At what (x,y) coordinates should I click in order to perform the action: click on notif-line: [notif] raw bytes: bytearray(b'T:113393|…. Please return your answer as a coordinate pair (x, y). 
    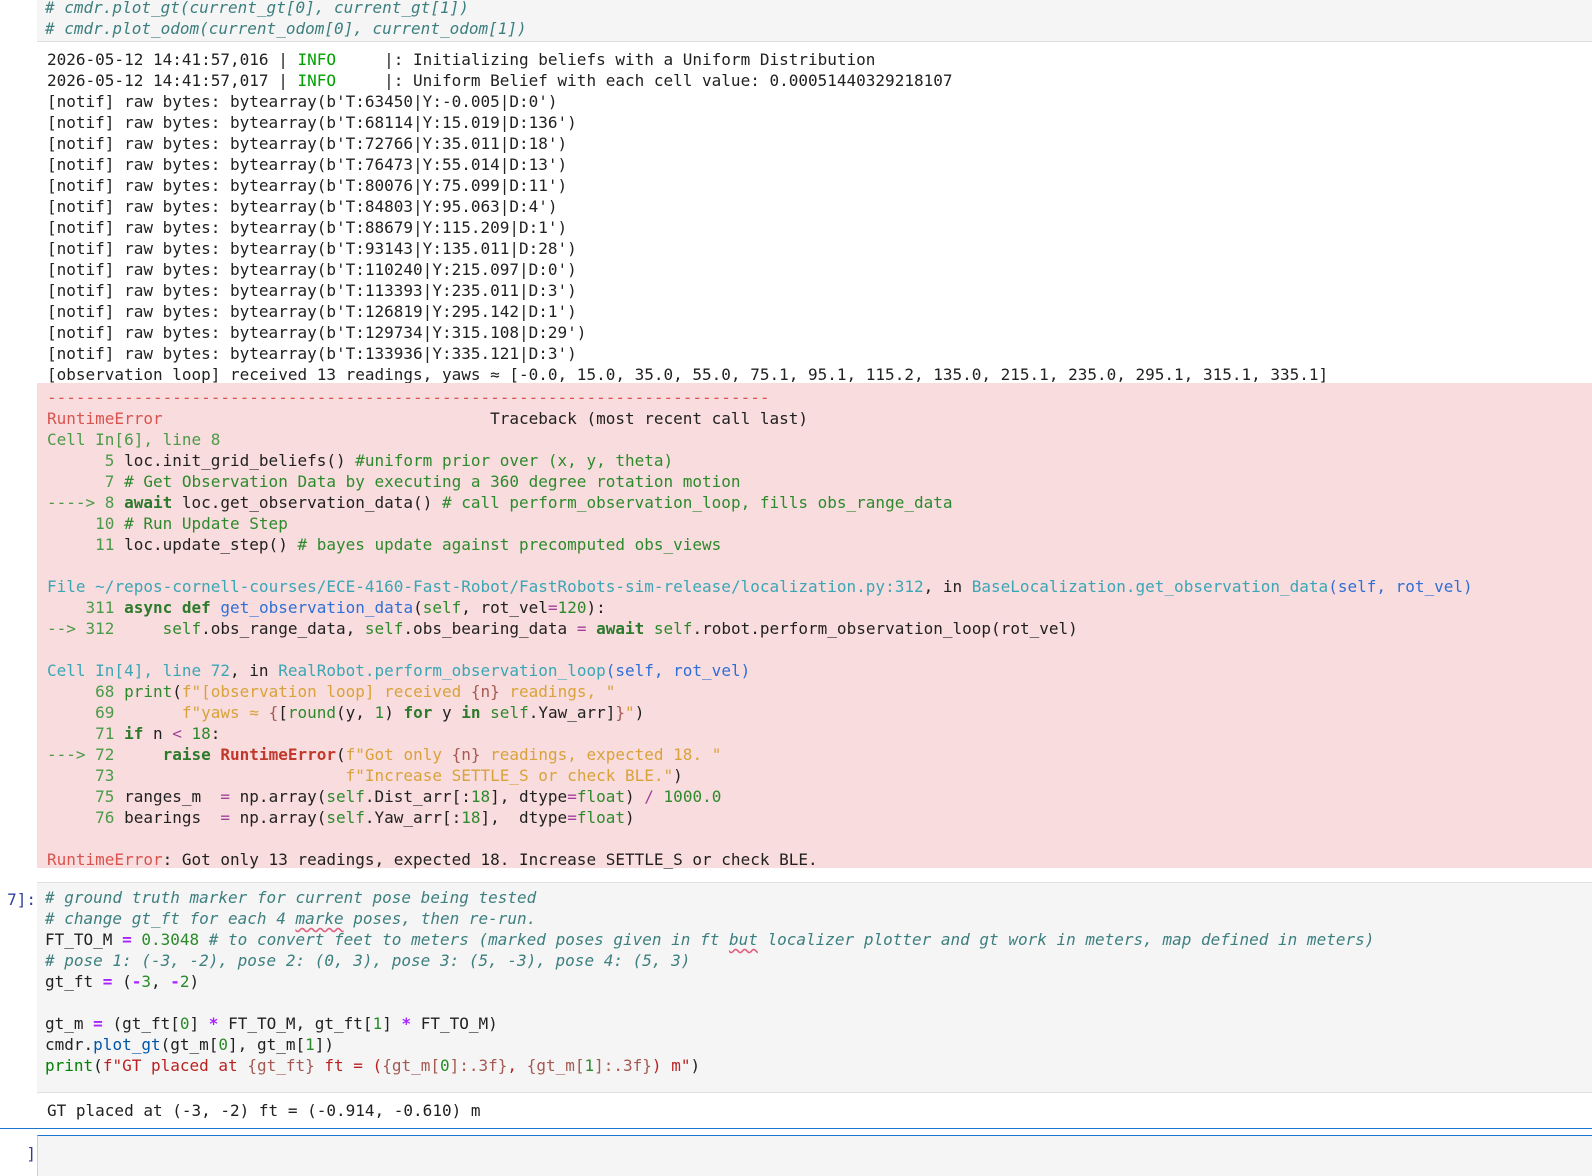
    Looking at the image, I should click on (312, 290).